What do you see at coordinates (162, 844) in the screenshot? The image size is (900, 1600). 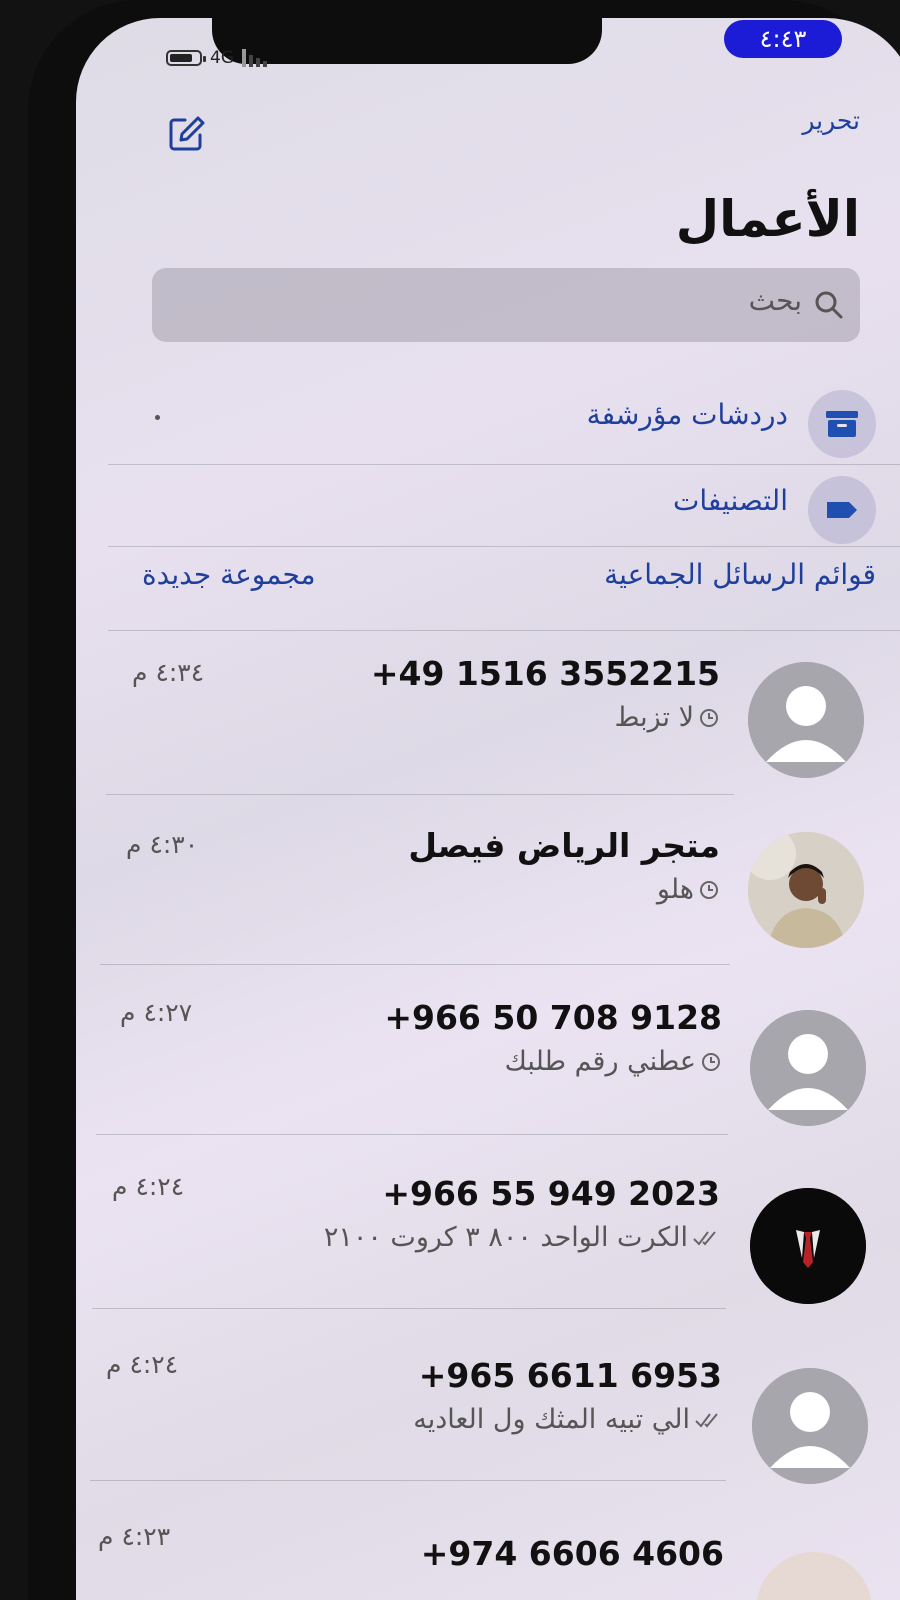 I see `chat-time: ٤:٣٠ م` at bounding box center [162, 844].